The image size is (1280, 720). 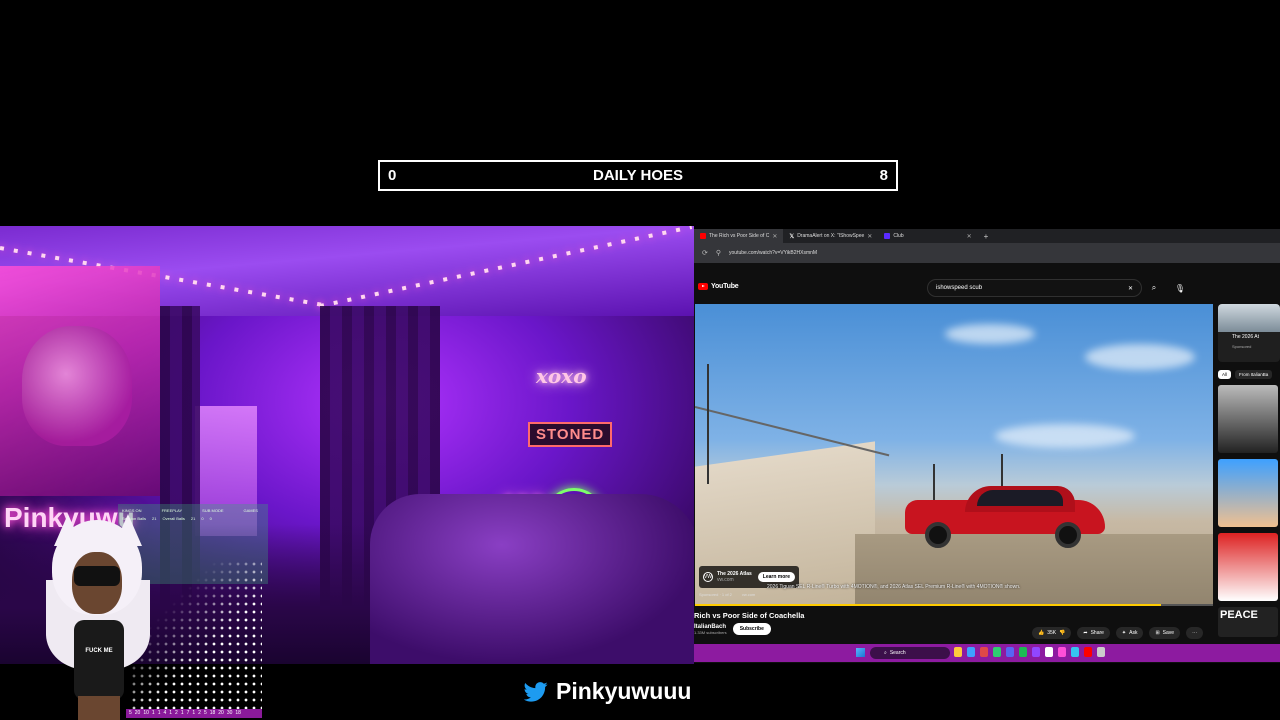 I want to click on taskbar-search: ⌕ Search, so click(x=910, y=653).